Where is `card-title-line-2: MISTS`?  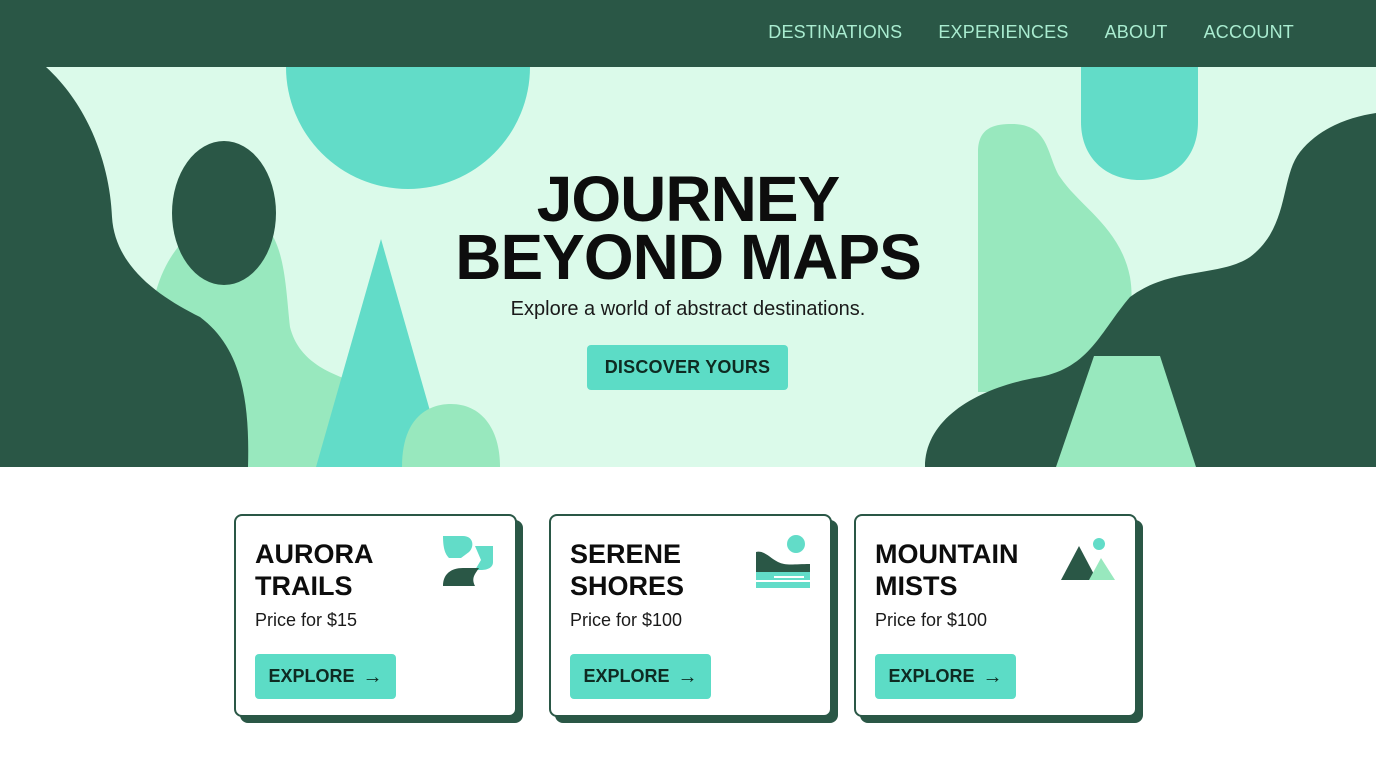 card-title-line-2: MISTS is located at coordinates (916, 586).